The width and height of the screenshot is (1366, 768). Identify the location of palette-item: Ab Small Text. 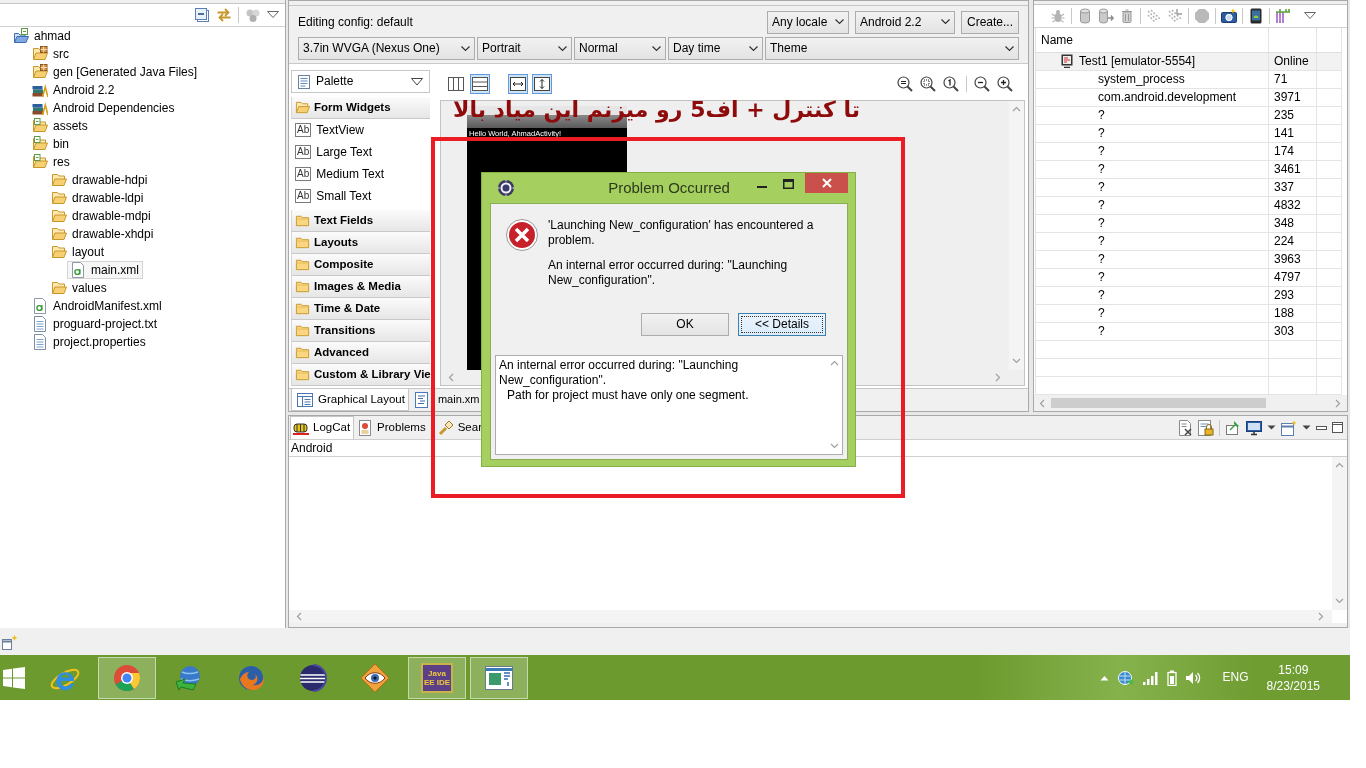
(360, 196).